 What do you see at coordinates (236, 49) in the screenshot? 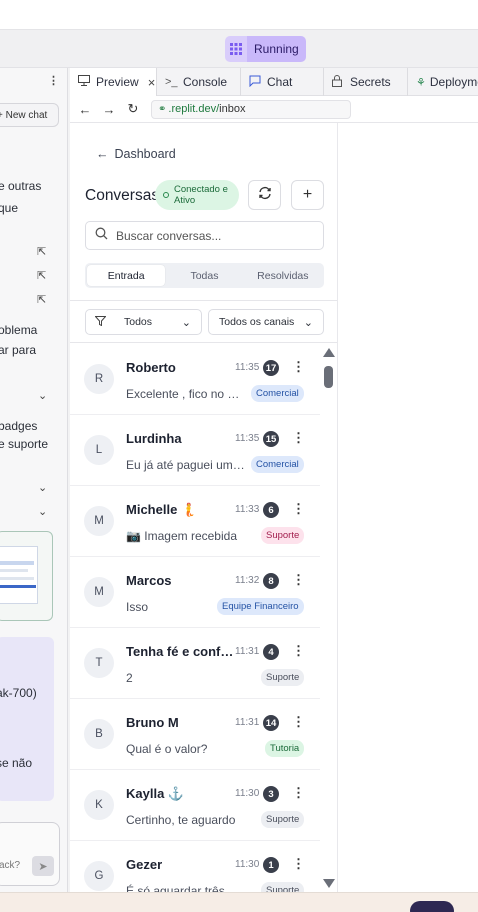
I see `grid-icon` at bounding box center [236, 49].